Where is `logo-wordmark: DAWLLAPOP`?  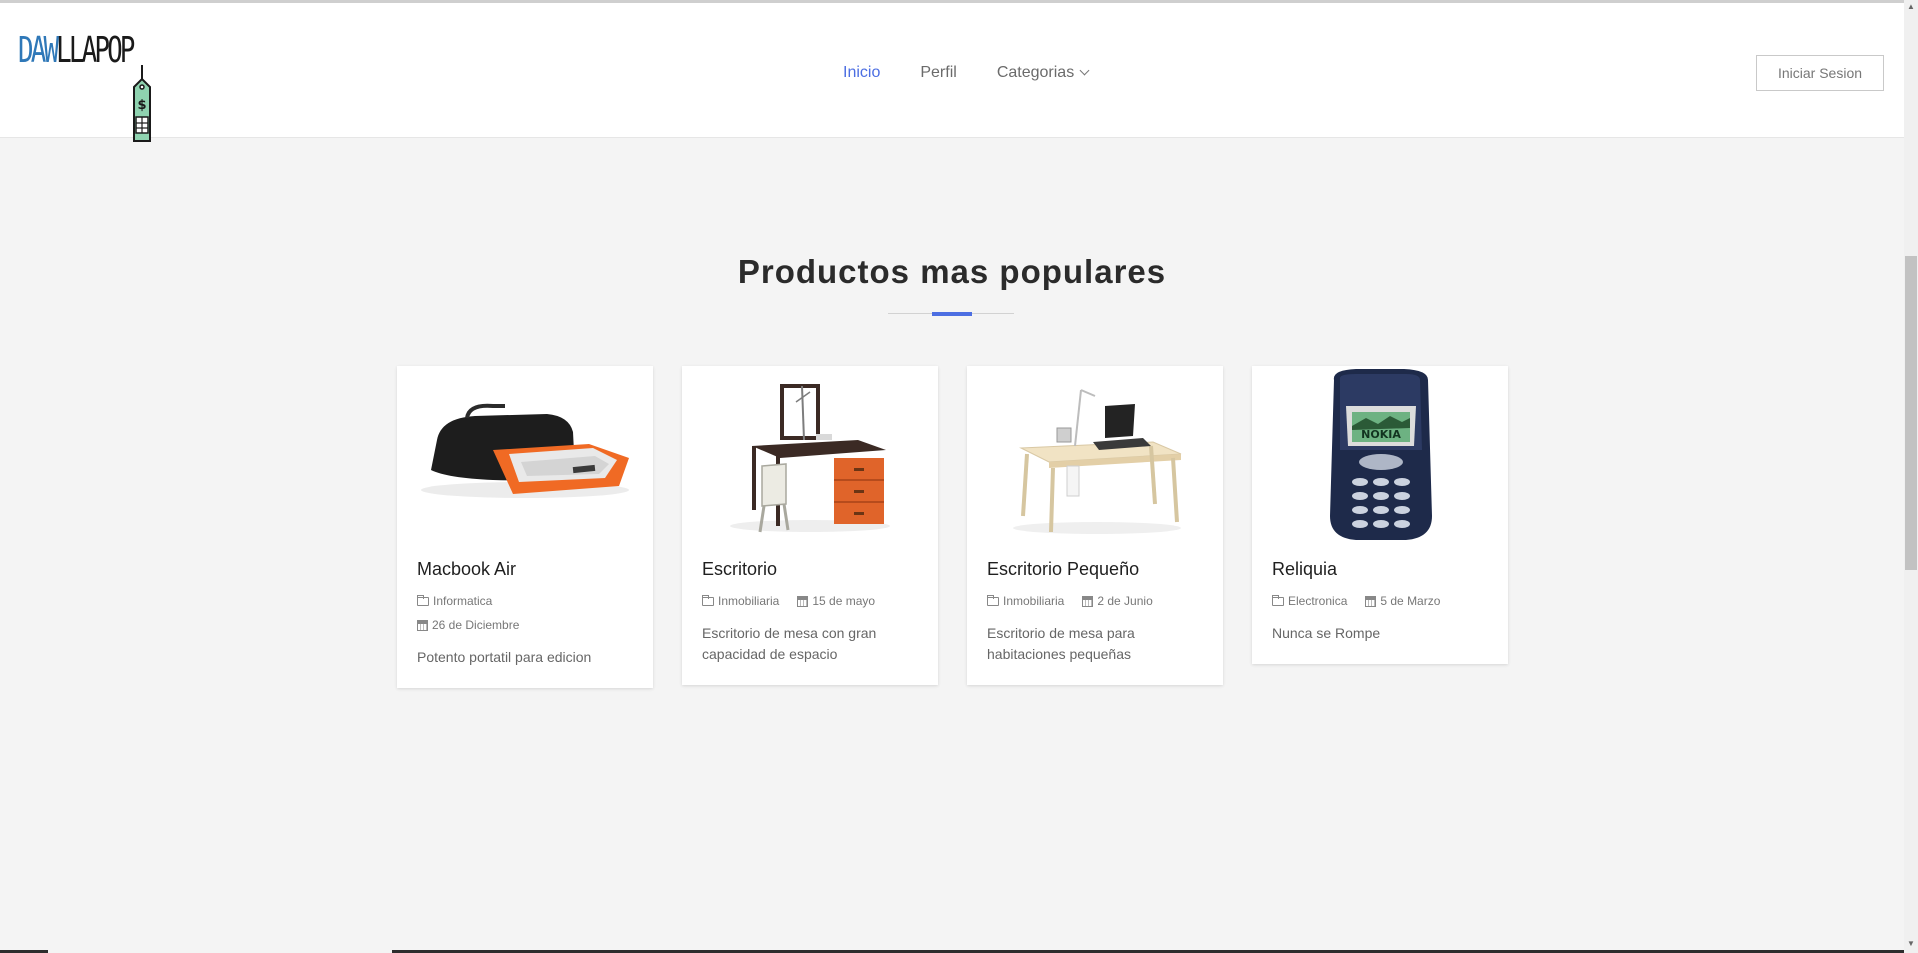
logo-wordmark: DAWLLAPOP is located at coordinates (76, 51).